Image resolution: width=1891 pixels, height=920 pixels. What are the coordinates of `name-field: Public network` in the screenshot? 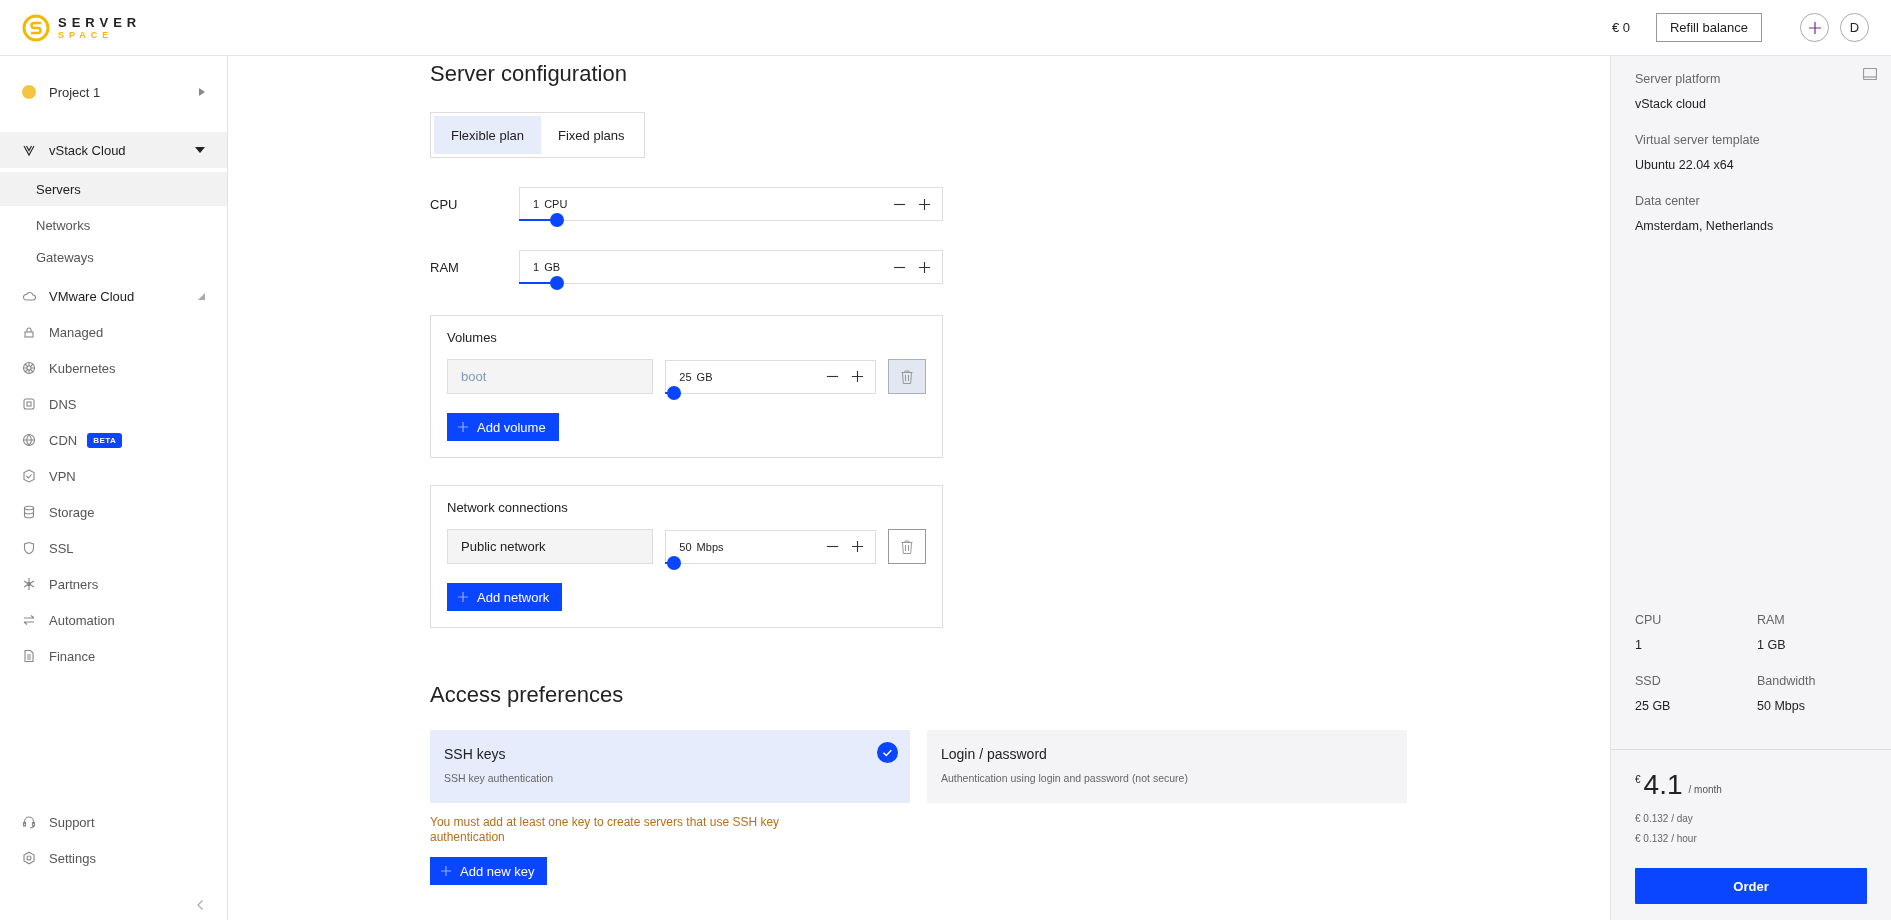 It's located at (550, 546).